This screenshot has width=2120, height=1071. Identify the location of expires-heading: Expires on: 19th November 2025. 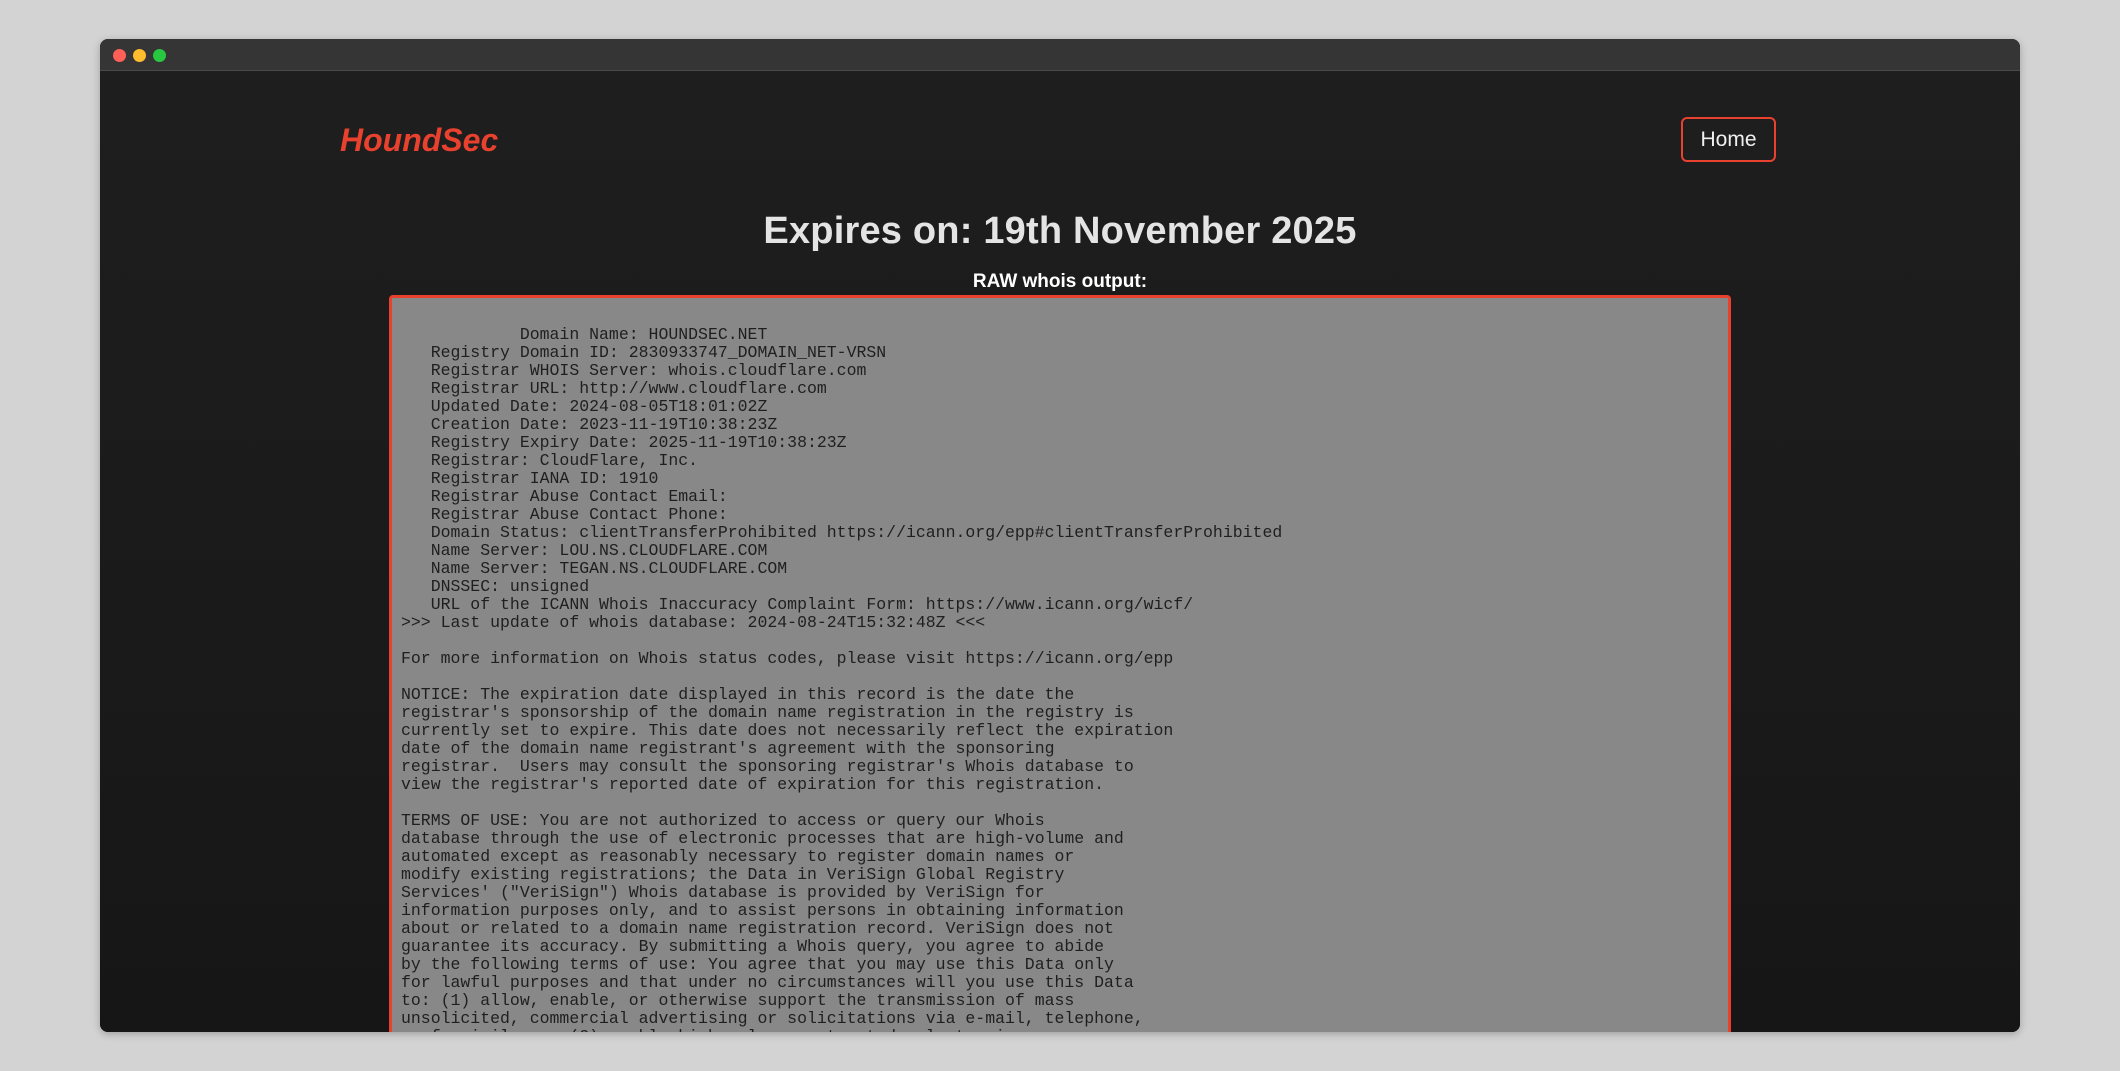
(1060, 231).